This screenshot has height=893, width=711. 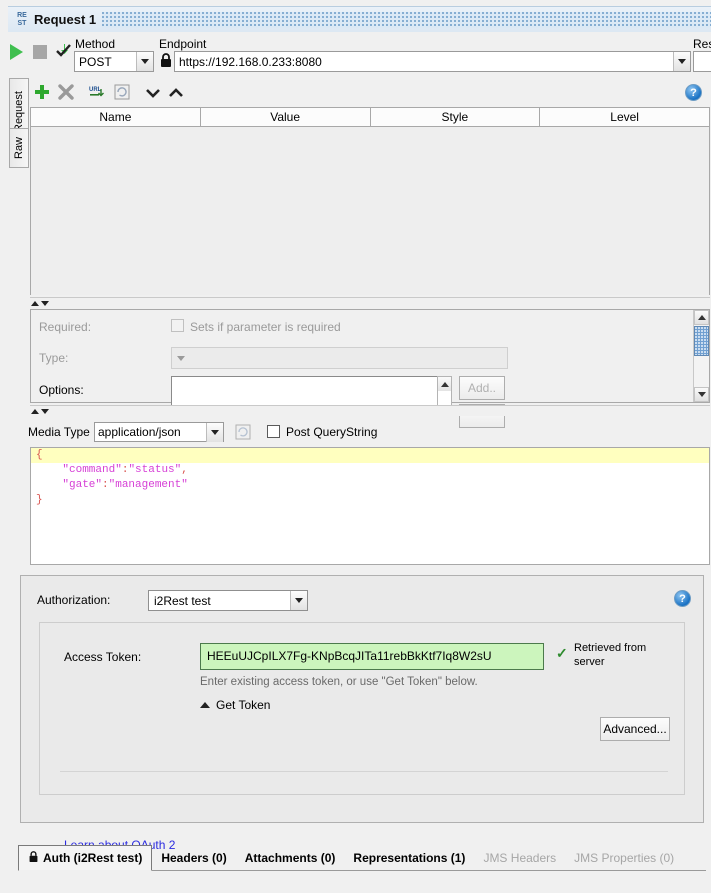 What do you see at coordinates (16, 52) in the screenshot?
I see `run-request-button` at bounding box center [16, 52].